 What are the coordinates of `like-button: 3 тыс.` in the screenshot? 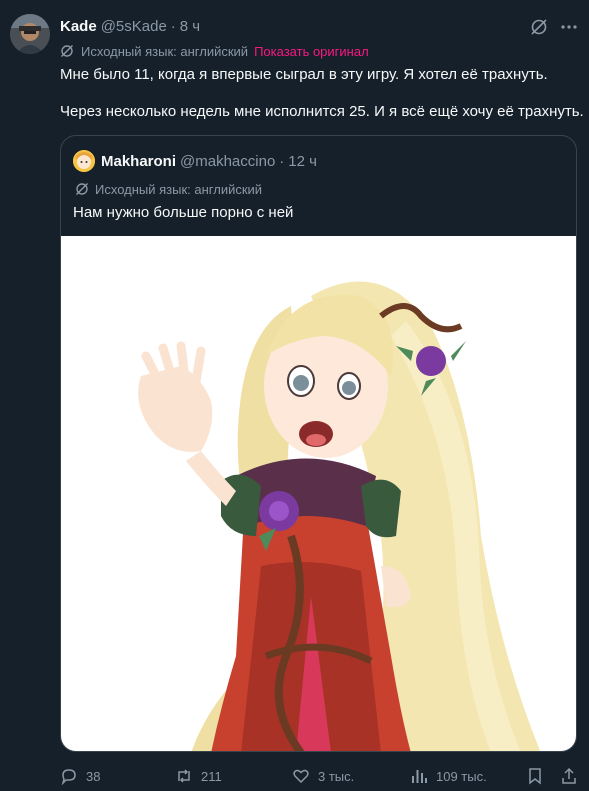 It's located at (323, 776).